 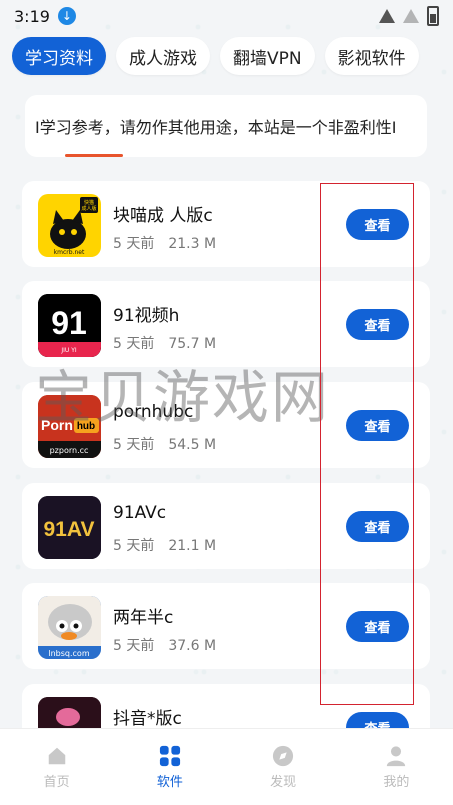 What do you see at coordinates (69, 323) in the screenshot?
I see `svg-text: 91` at bounding box center [69, 323].